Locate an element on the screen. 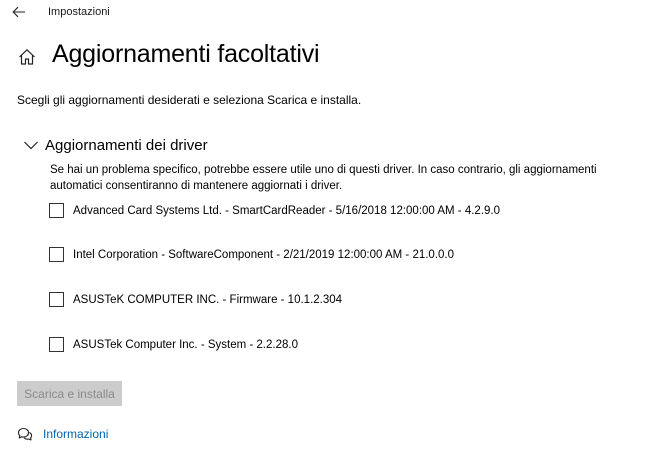 The height and width of the screenshot is (464, 650). section-title: Aggiornamenti dei driver is located at coordinates (126, 145).